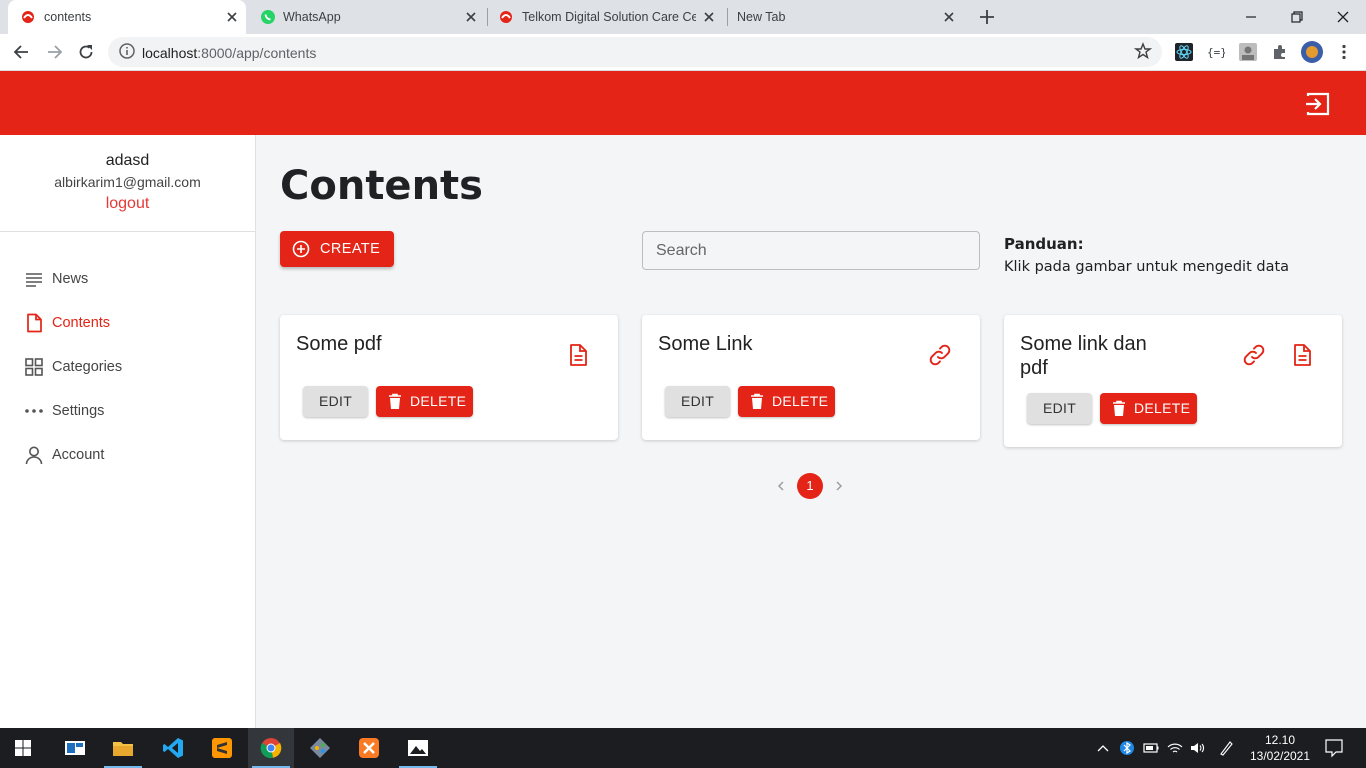 The image size is (1366, 768). I want to click on wifi-icon, so click(1175, 748).